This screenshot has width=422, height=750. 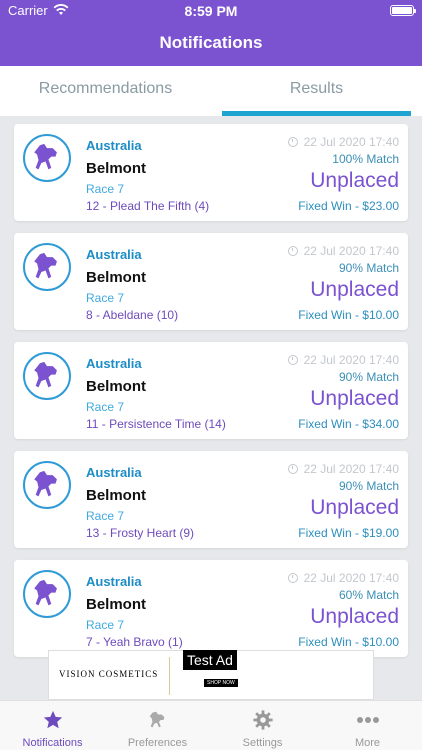 I want to click on runner-label: 12 - Plead The Fifth (4), so click(x=148, y=206).